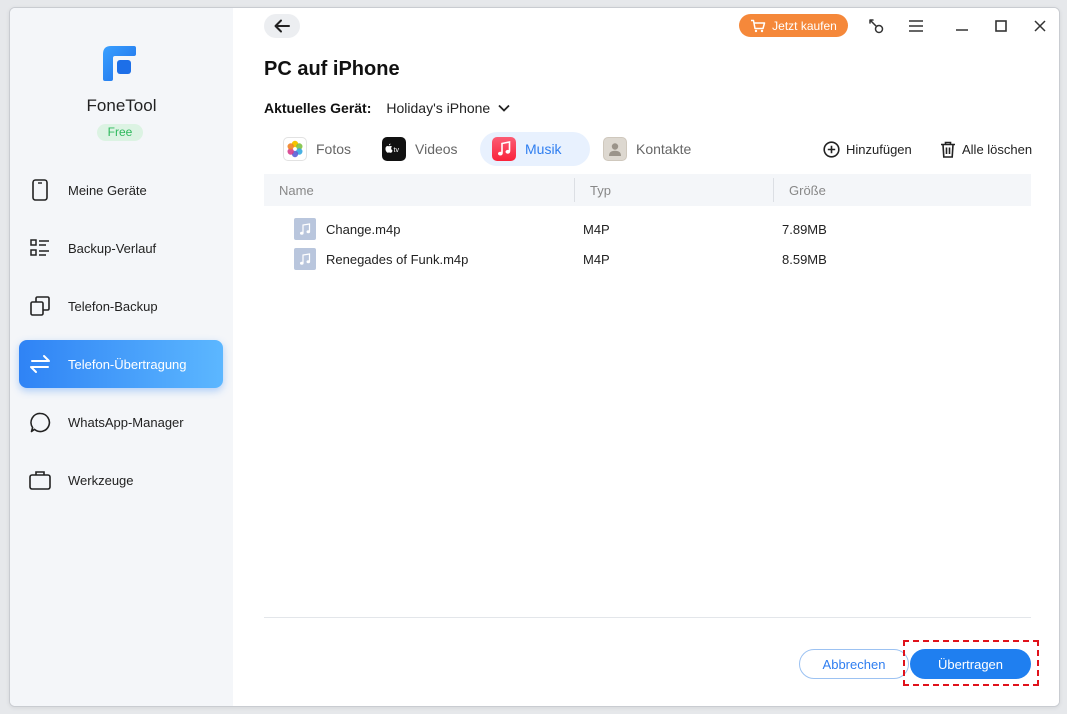  I want to click on tab-musik: Musik, so click(535, 149).